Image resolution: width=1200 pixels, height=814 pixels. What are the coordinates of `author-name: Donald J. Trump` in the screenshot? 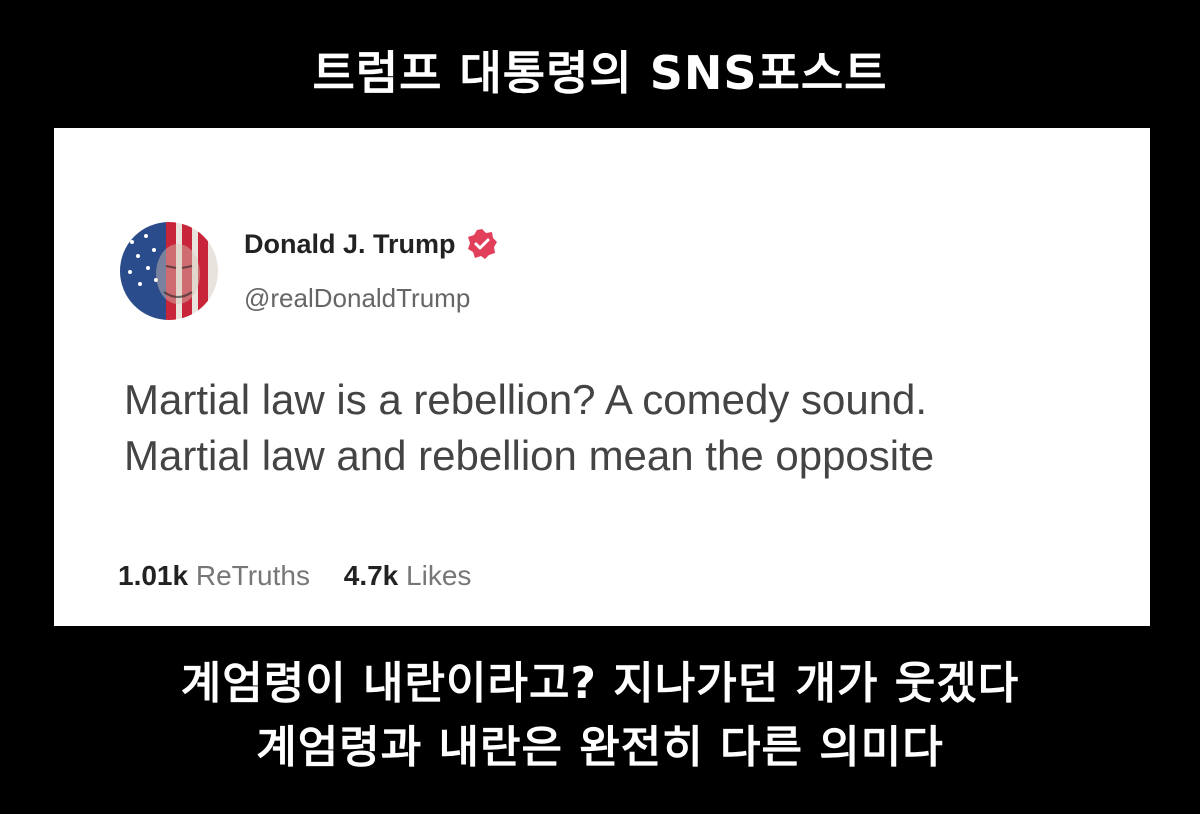 It's located at (350, 244).